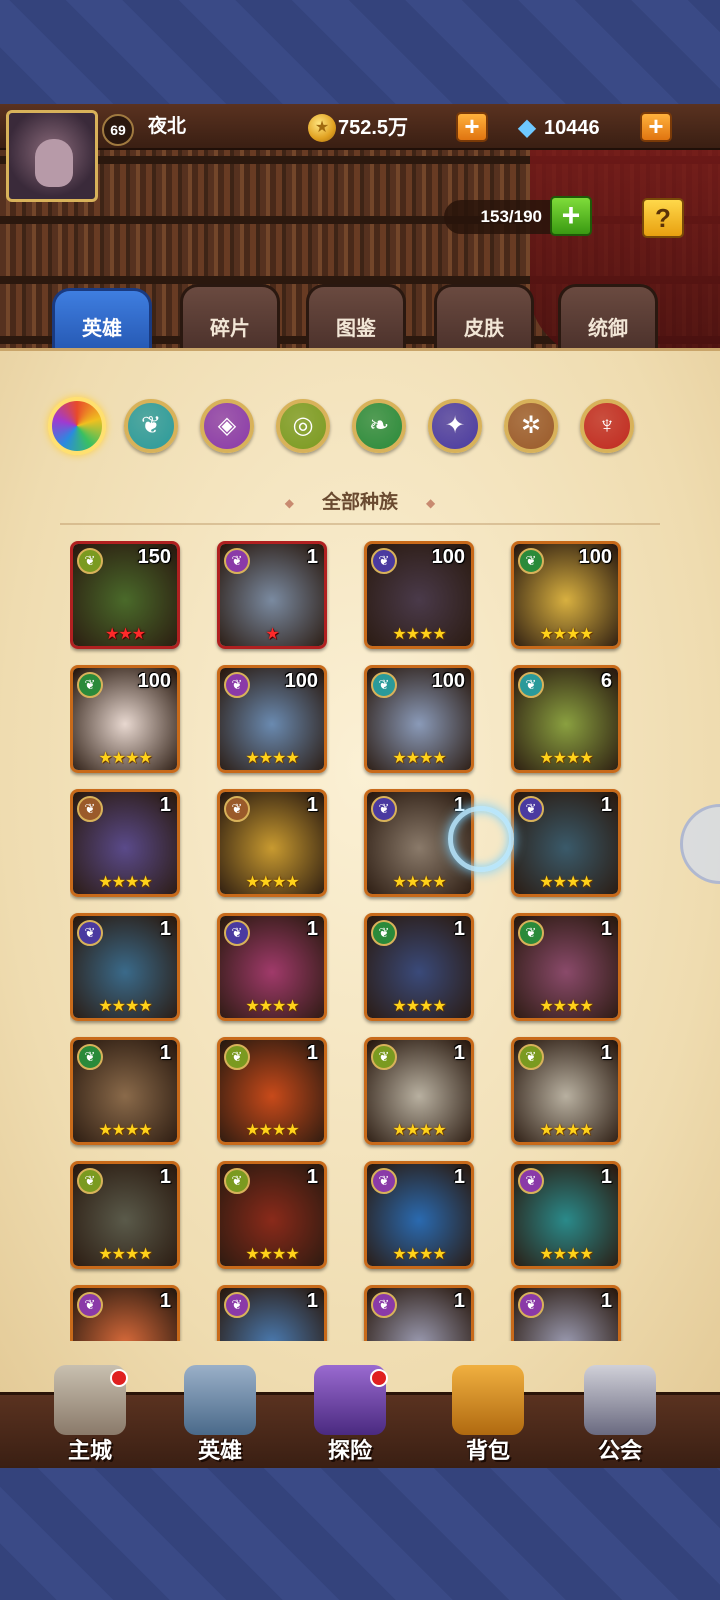 Image resolution: width=720 pixels, height=1600 pixels. What do you see at coordinates (620, 1416) in the screenshot?
I see `nav-guild-tower: 公会` at bounding box center [620, 1416].